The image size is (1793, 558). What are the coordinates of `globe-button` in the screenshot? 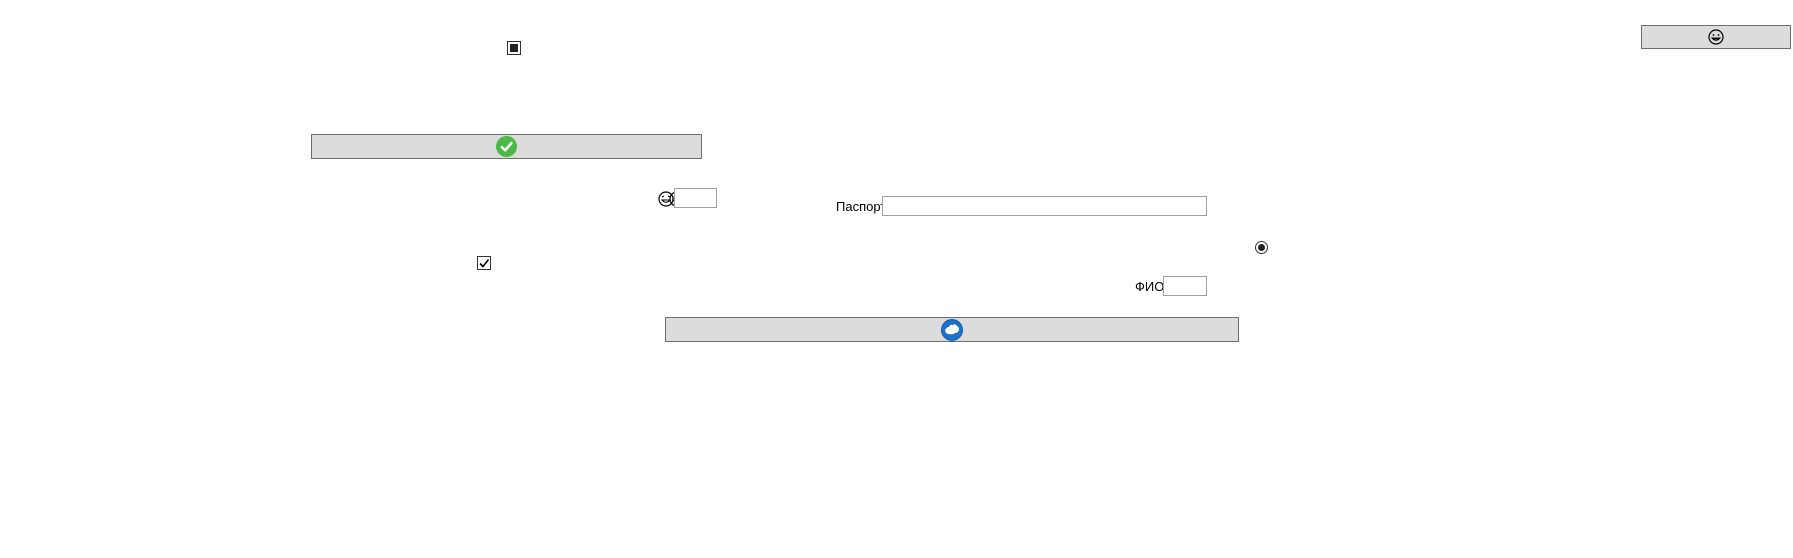 It's located at (952, 329).